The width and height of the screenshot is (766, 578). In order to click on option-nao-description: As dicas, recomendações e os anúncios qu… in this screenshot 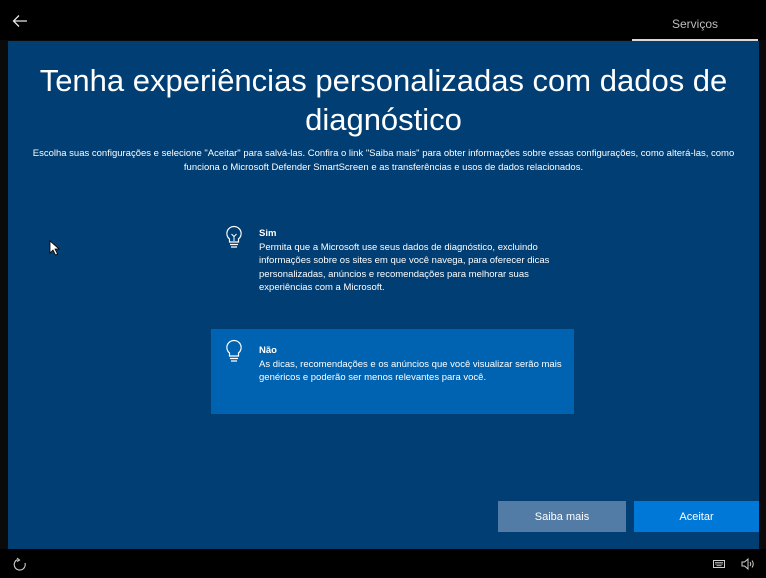, I will do `click(410, 371)`.